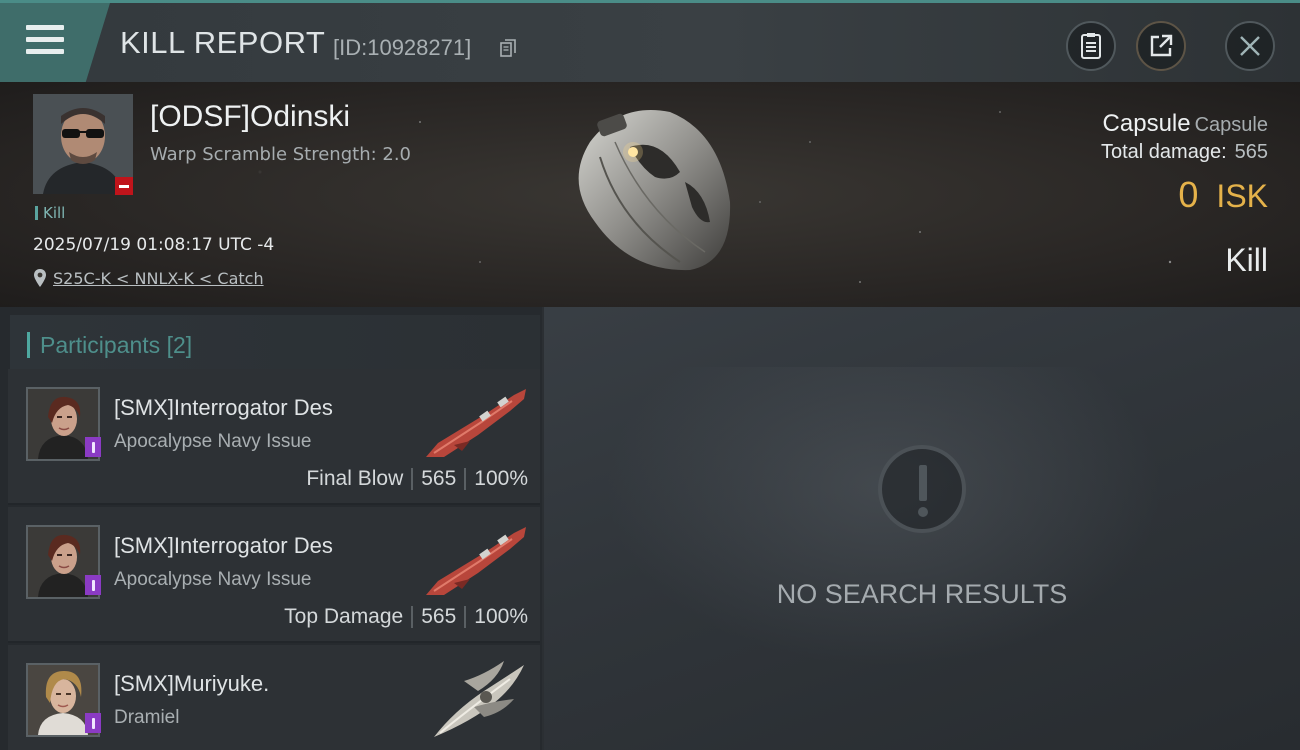 Image resolution: width=1300 pixels, height=750 pixels. What do you see at coordinates (191, 684) in the screenshot?
I see `participant-name: [SMX]Muriyuke.` at bounding box center [191, 684].